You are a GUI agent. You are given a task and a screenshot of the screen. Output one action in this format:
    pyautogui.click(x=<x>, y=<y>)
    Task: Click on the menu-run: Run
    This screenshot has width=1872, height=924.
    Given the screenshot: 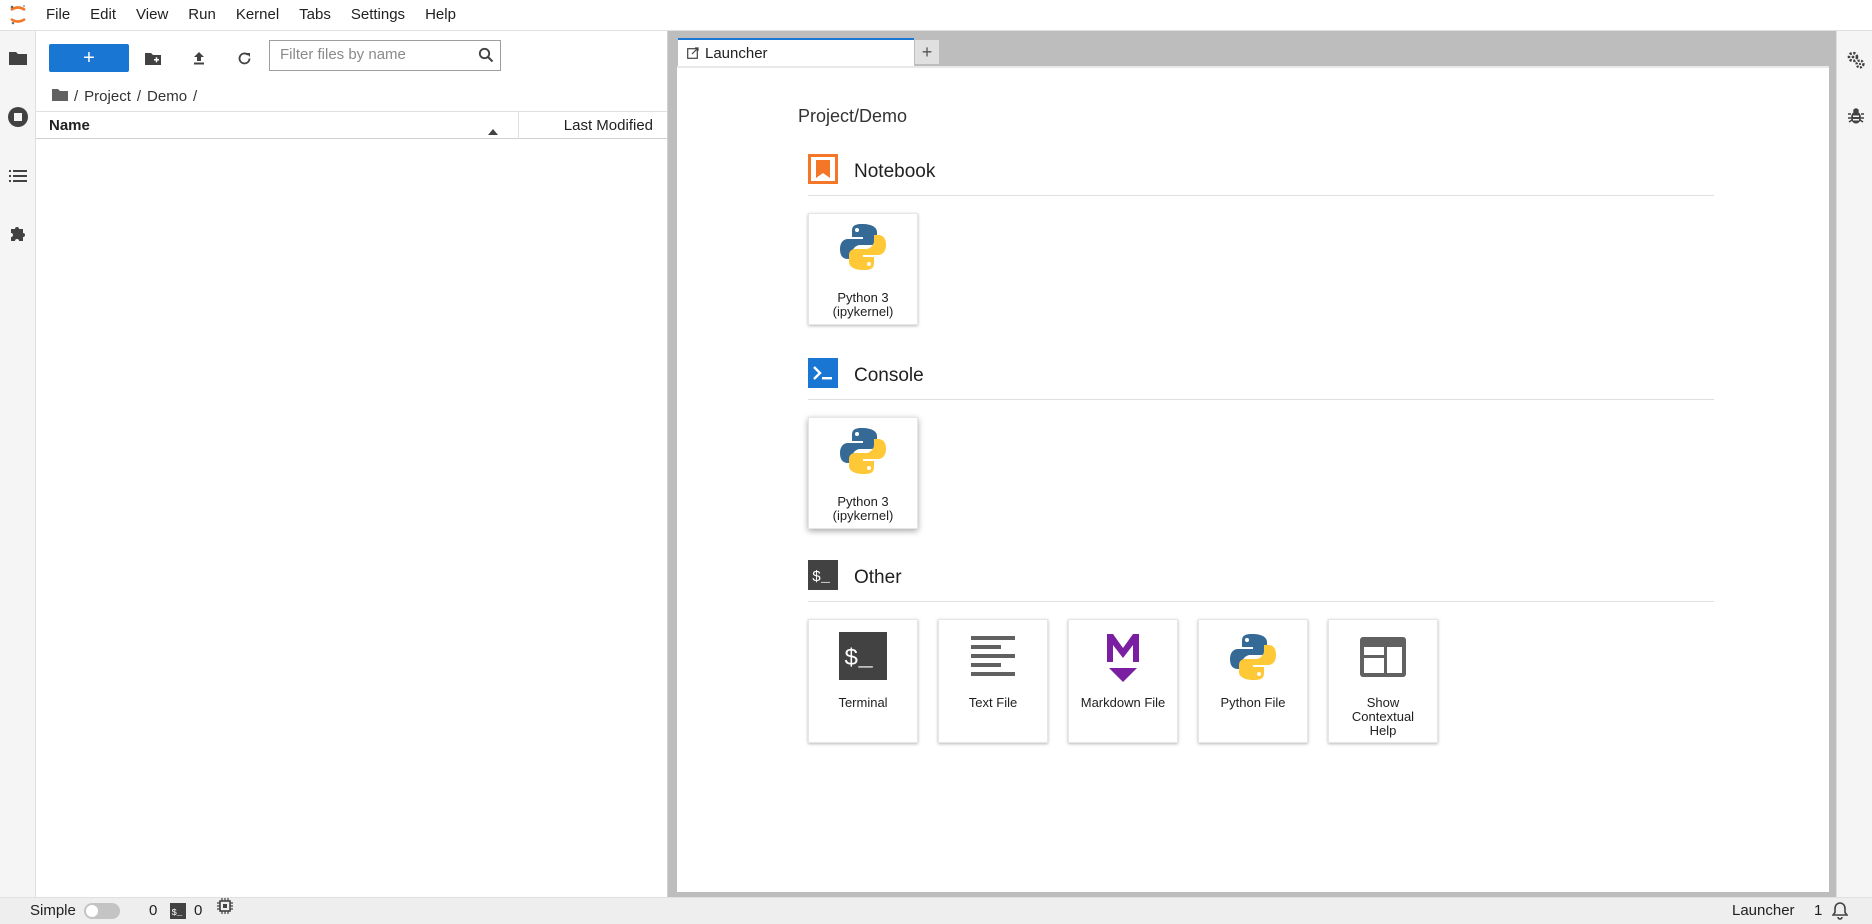 What is the action you would take?
    pyautogui.click(x=202, y=15)
    